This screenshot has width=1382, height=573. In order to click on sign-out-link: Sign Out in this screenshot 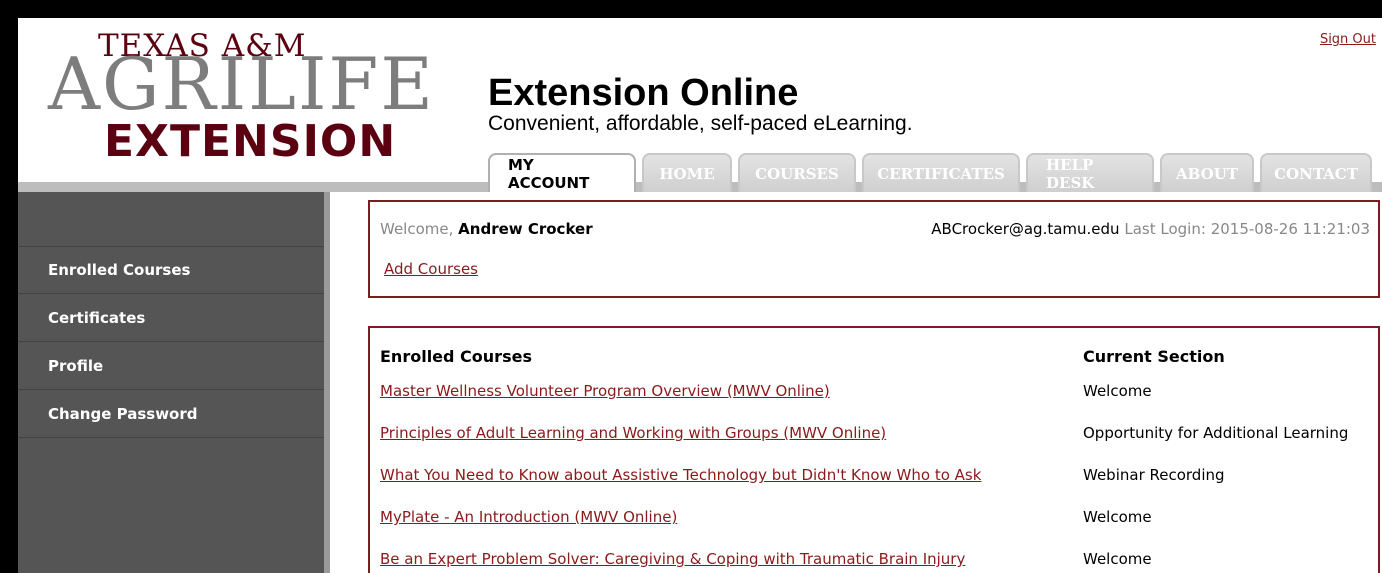, I will do `click(1348, 39)`.